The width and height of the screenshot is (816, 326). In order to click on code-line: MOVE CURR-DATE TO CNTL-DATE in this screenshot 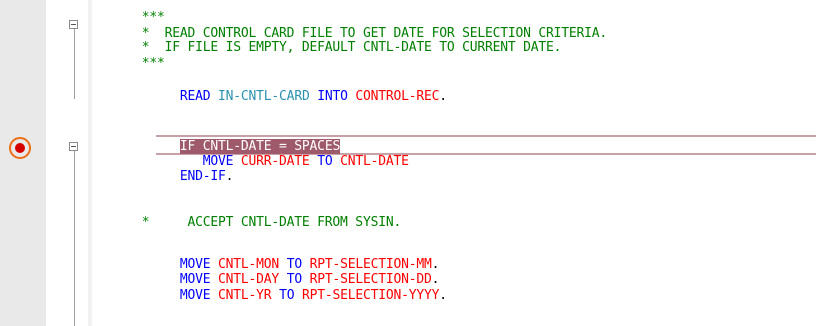, I will do `click(252, 161)`.